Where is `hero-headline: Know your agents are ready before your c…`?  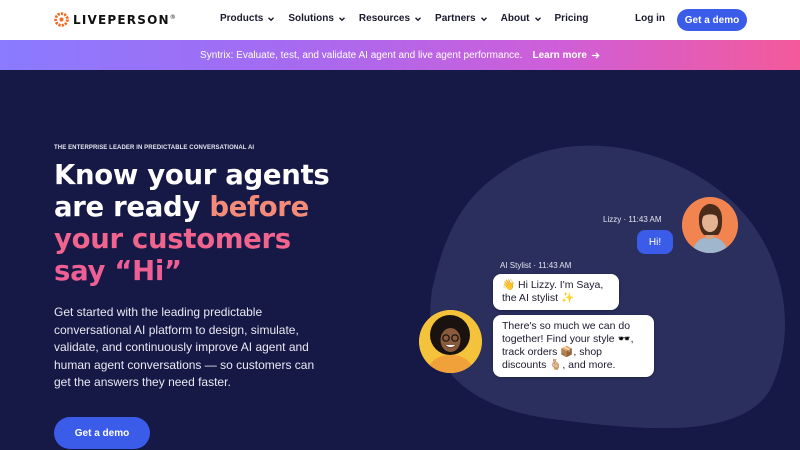 hero-headline: Know your agents are ready before your c… is located at coordinates (192, 223).